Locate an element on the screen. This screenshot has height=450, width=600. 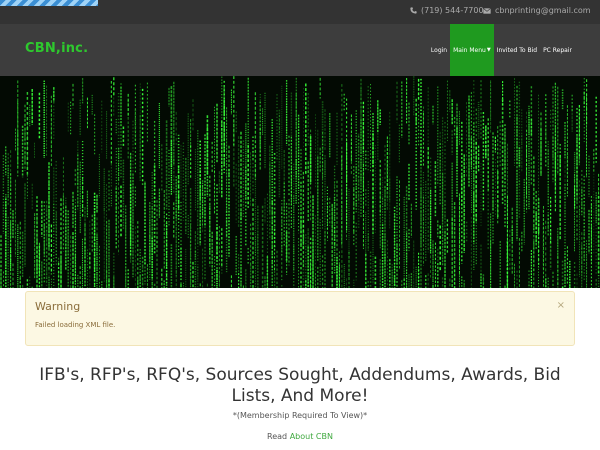
nav-item-label: Invited To Bid is located at coordinates (517, 50).